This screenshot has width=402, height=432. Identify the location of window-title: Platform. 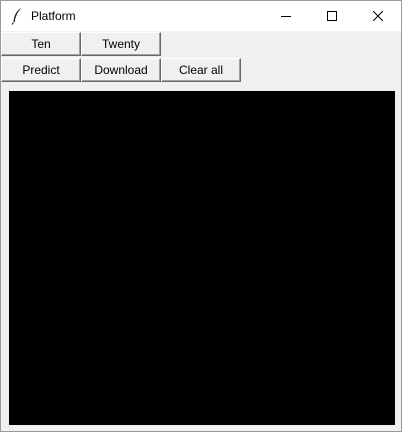
(53, 16).